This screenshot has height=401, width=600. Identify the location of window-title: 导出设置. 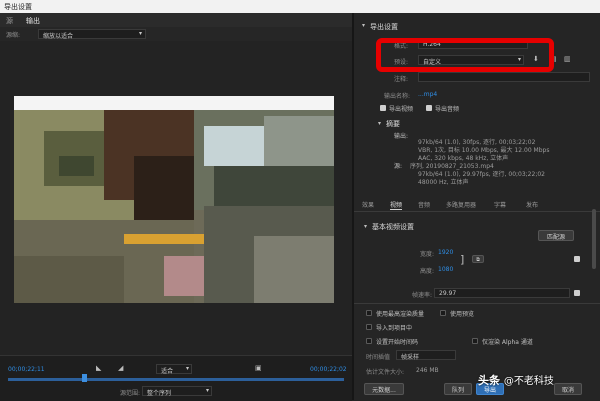
(18, 7).